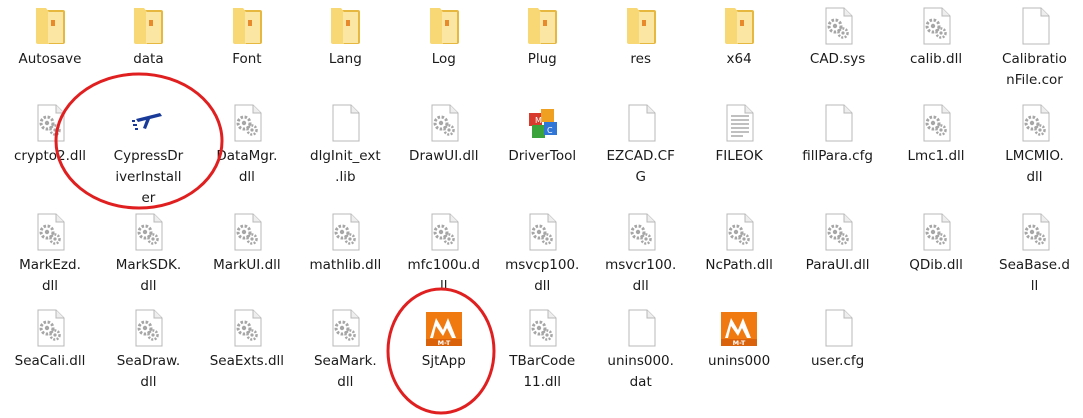 The image size is (1083, 418). I want to click on file-item-log: Log, so click(444, 38).